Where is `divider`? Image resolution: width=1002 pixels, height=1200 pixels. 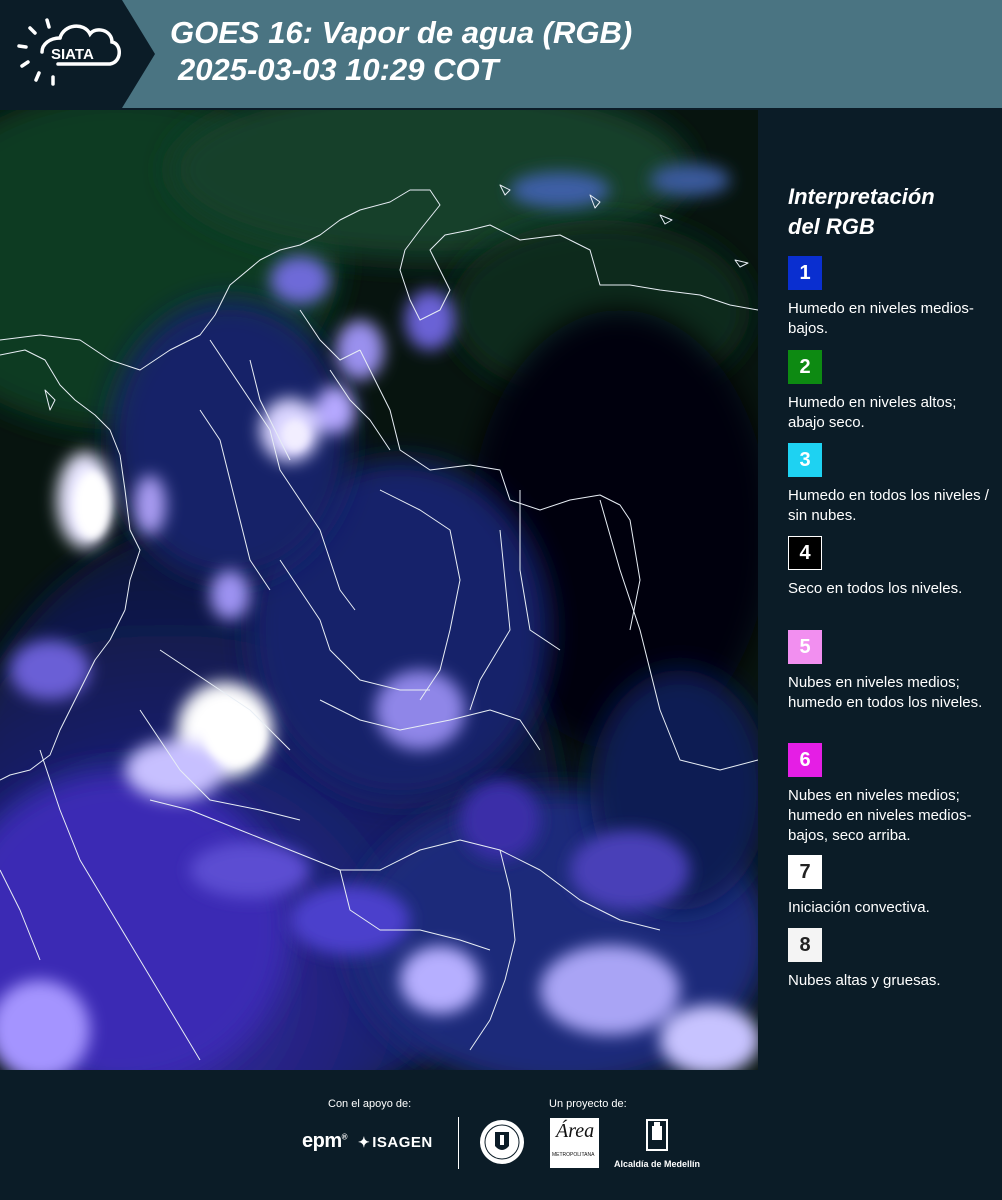
divider is located at coordinates (458, 1143).